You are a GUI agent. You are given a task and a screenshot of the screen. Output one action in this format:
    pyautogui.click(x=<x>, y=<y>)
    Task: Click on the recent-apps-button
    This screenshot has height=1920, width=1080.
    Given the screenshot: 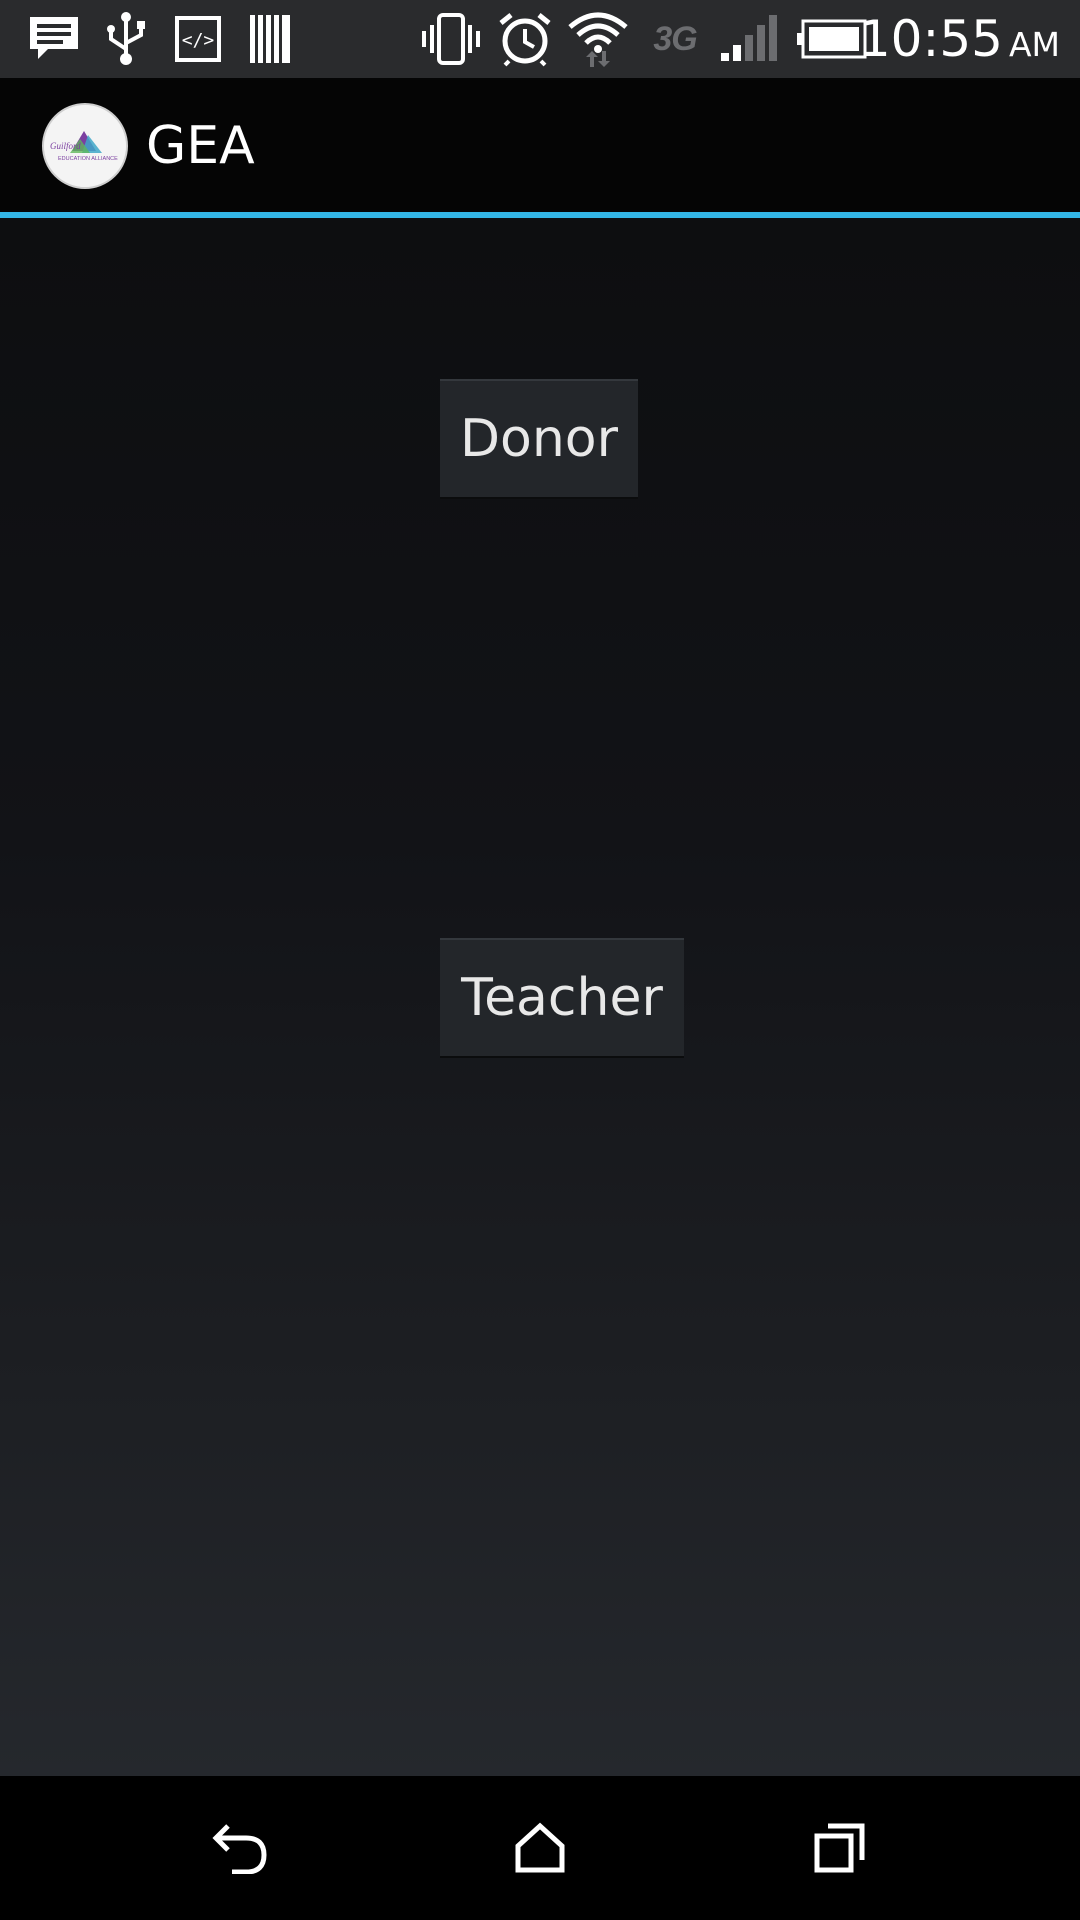 What is the action you would take?
    pyautogui.click(x=840, y=1848)
    